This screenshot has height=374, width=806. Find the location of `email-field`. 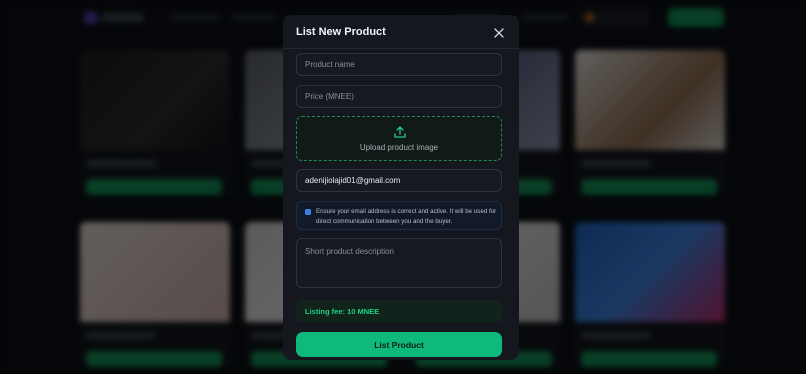

email-field is located at coordinates (399, 180).